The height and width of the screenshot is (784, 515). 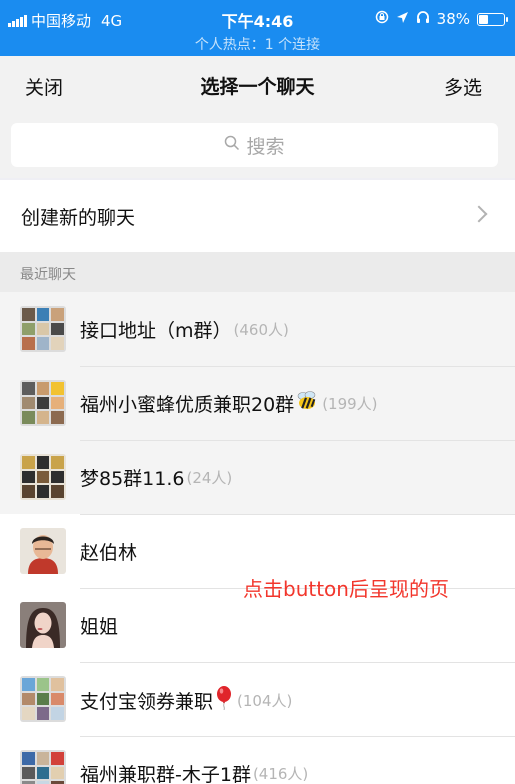 What do you see at coordinates (265, 146) in the screenshot?
I see `search-placeholder: 搜索` at bounding box center [265, 146].